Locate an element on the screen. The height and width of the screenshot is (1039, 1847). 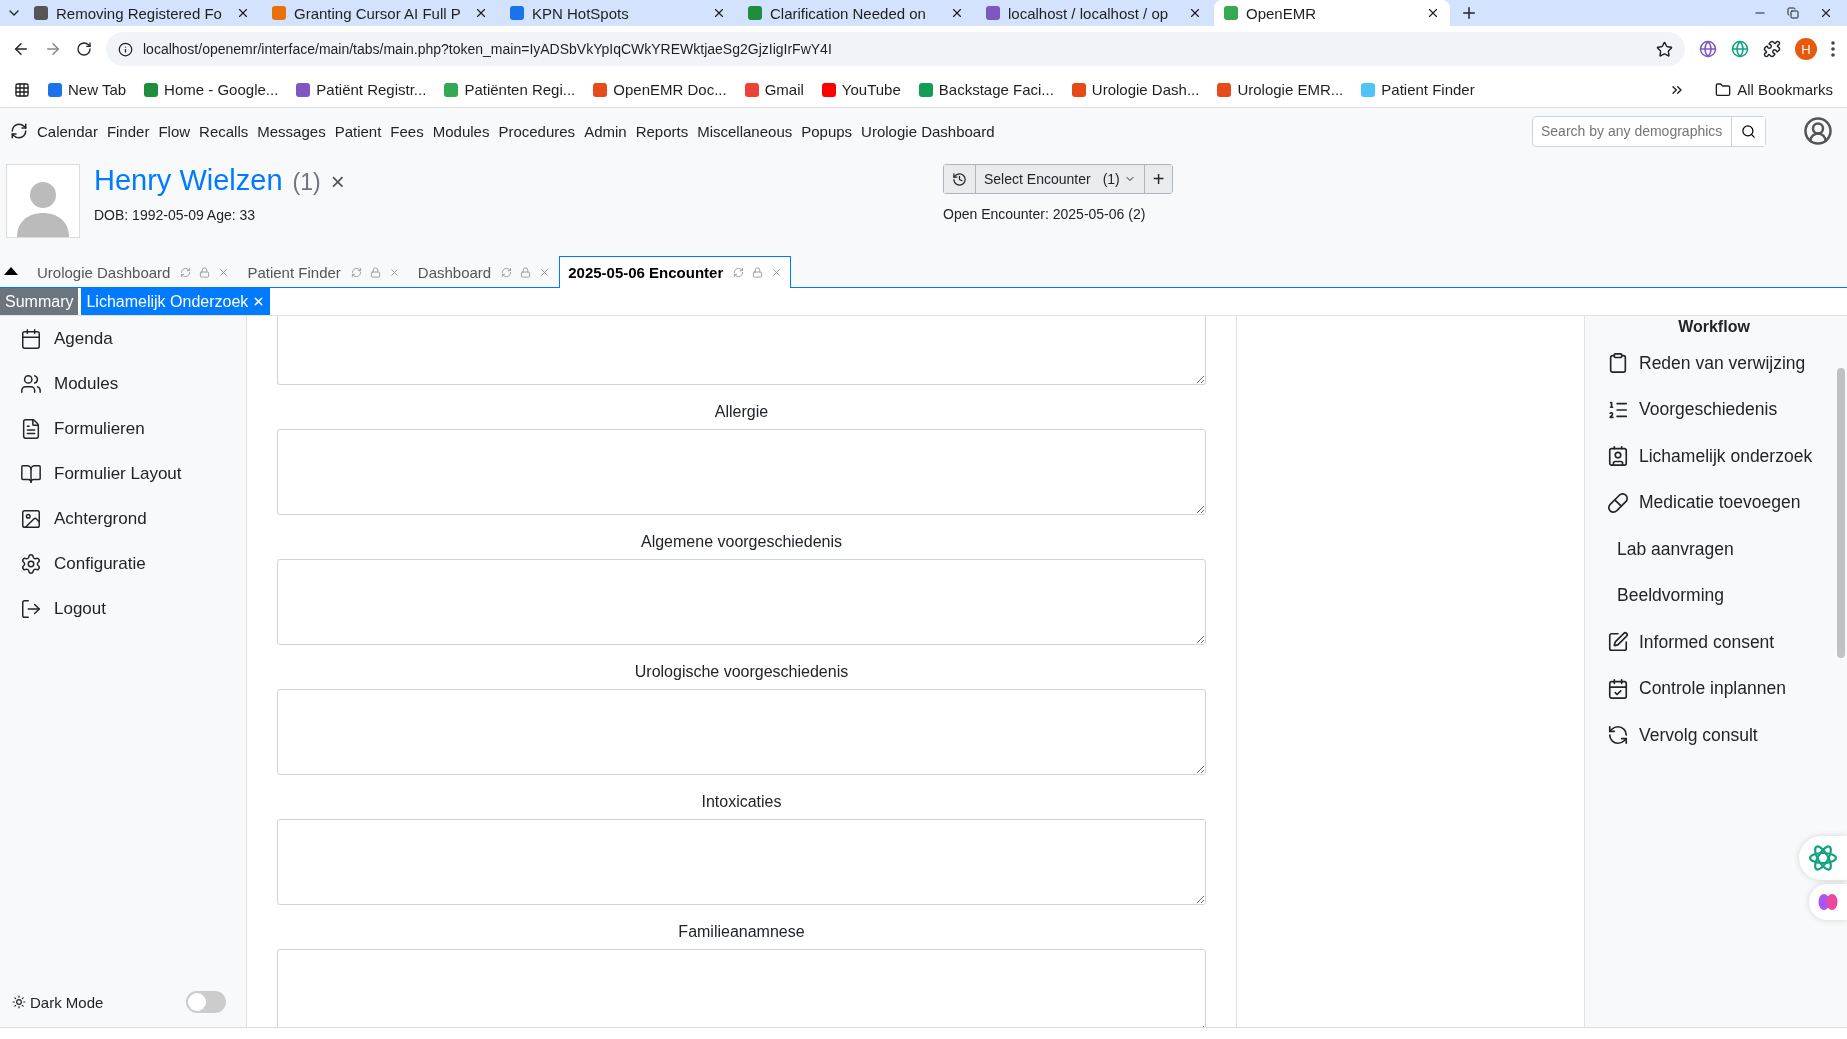
workflow-item: Medicatie toevoegen is located at coordinates (1721, 502).